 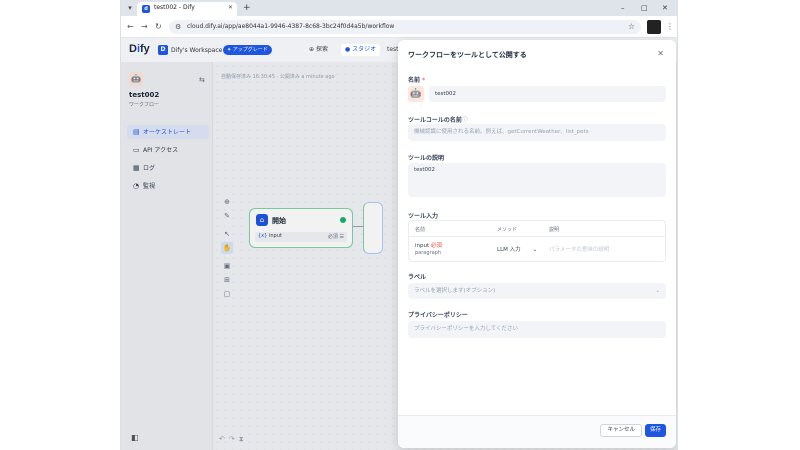 I want to click on dify-logo: Dify, so click(x=139, y=49).